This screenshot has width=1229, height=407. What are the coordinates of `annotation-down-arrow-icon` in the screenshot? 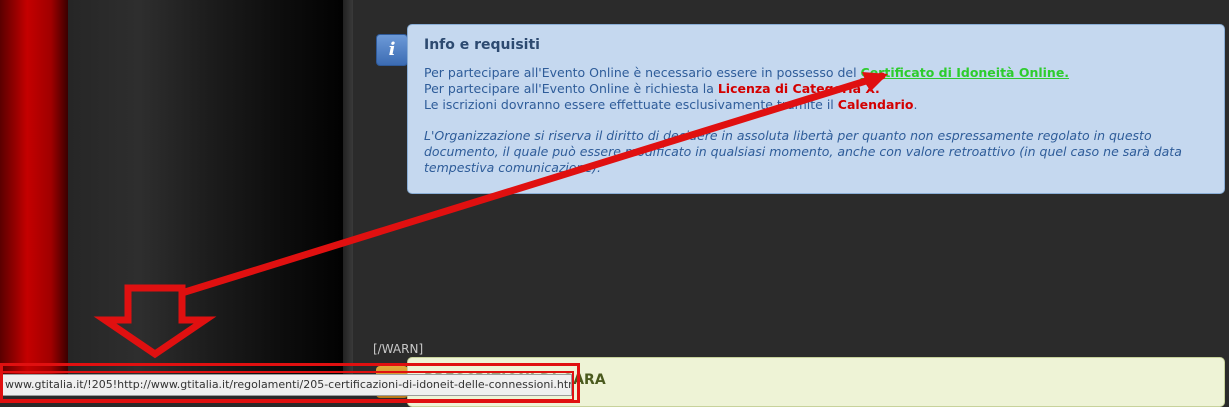 It's located at (155, 321).